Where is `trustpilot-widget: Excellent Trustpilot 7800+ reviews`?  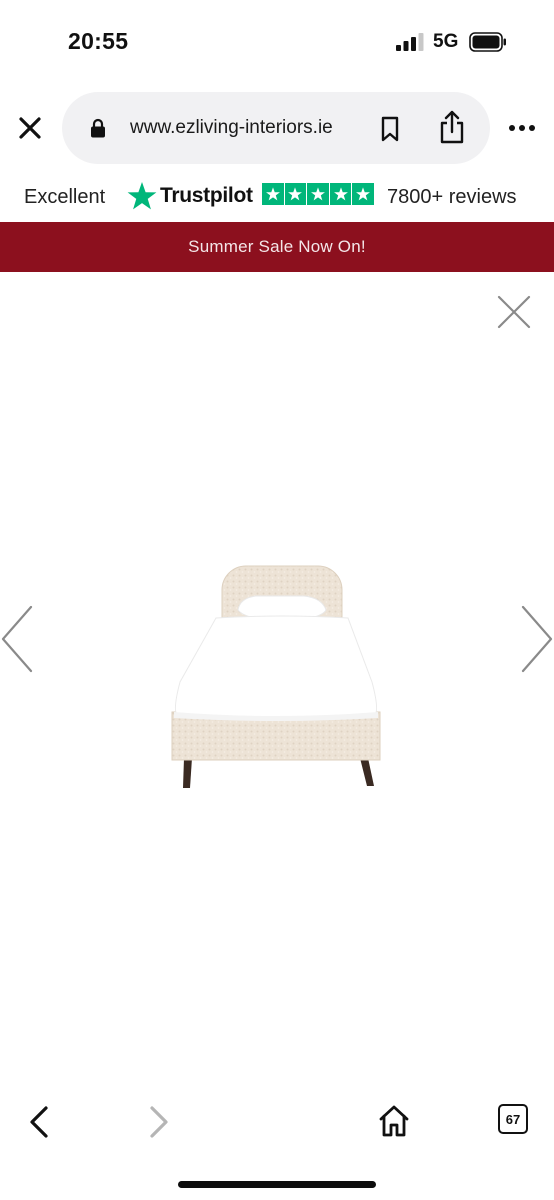 trustpilot-widget: Excellent Trustpilot 7800+ reviews is located at coordinates (277, 197).